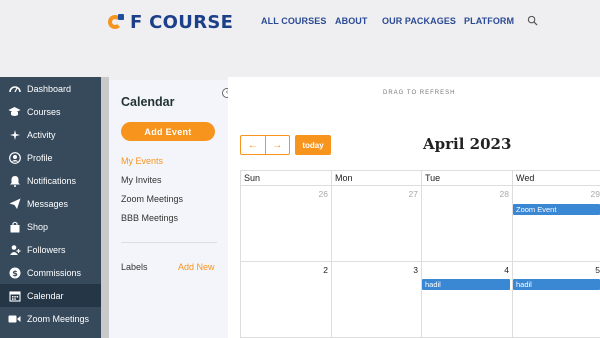 The width and height of the screenshot is (600, 338). Describe the element at coordinates (499, 270) in the screenshot. I see `day-cell-number: 4` at that location.